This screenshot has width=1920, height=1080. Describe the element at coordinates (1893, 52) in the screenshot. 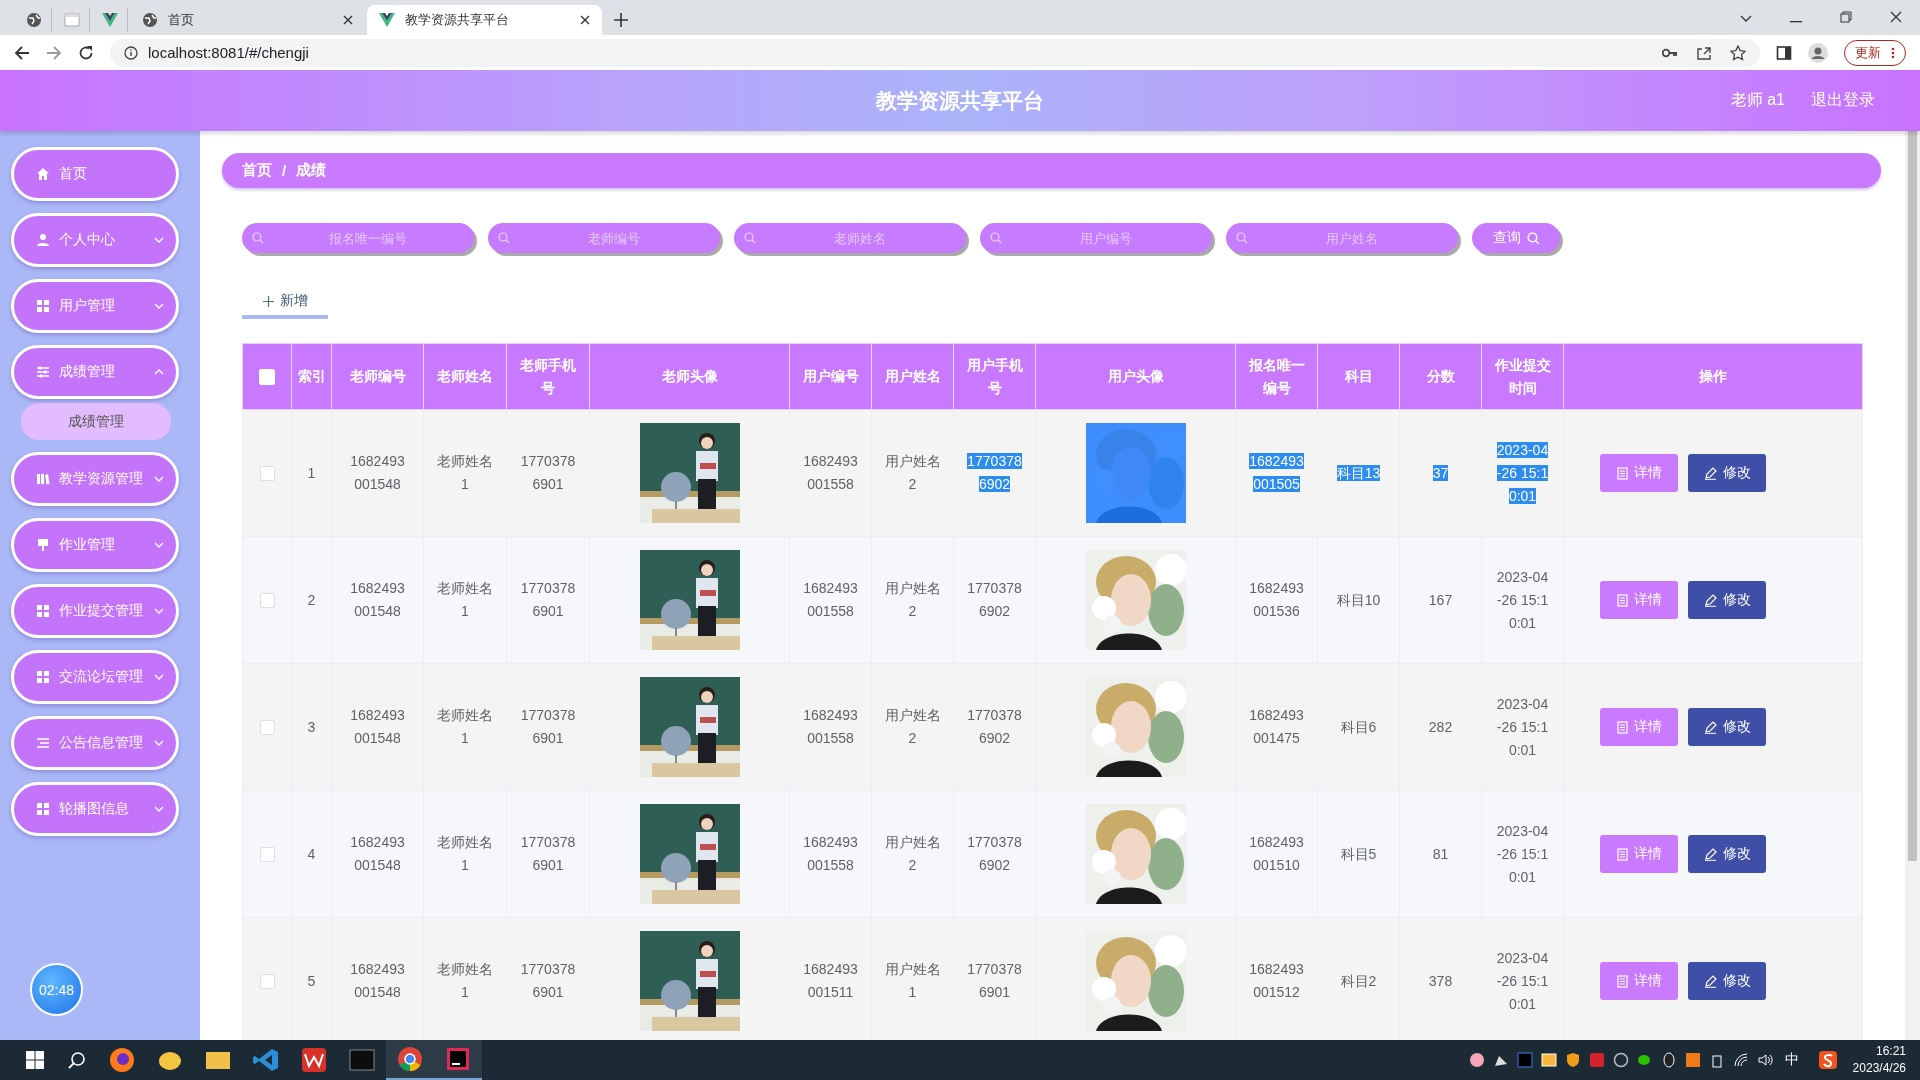

I see `more-icon` at that location.